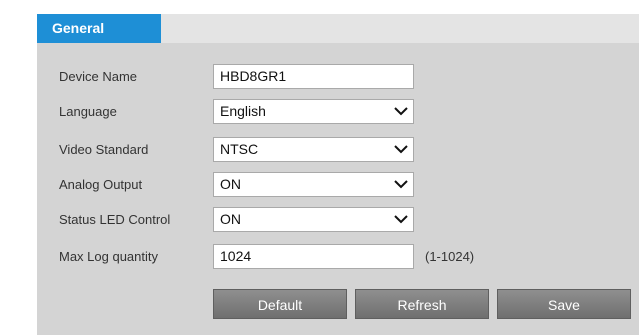 The image size is (639, 335). I want to click on refresh-button: Refresh, so click(422, 304).